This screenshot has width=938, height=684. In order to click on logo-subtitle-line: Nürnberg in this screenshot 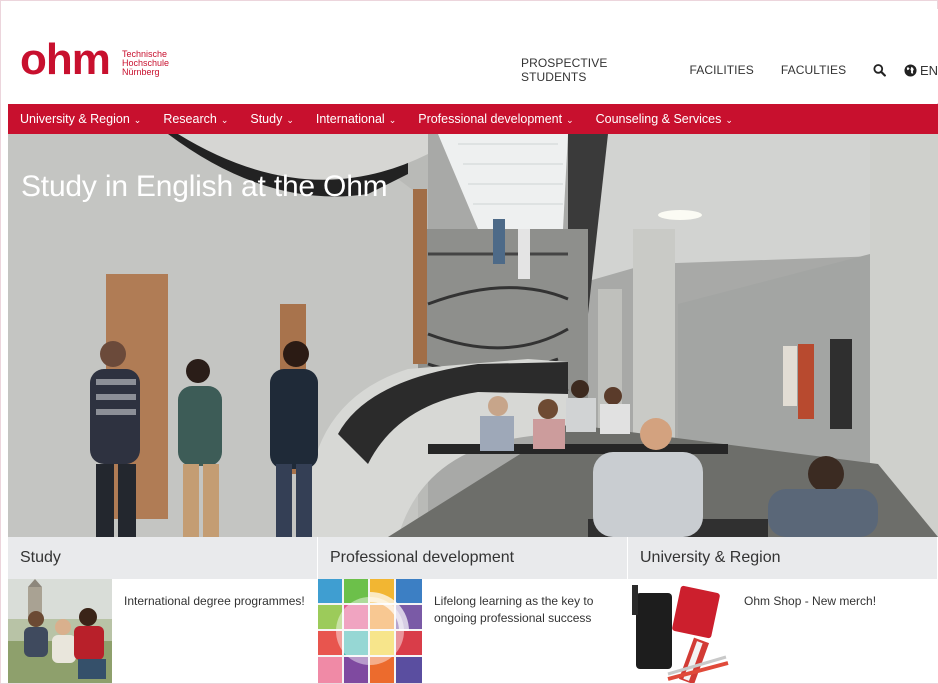, I will do `click(141, 72)`.